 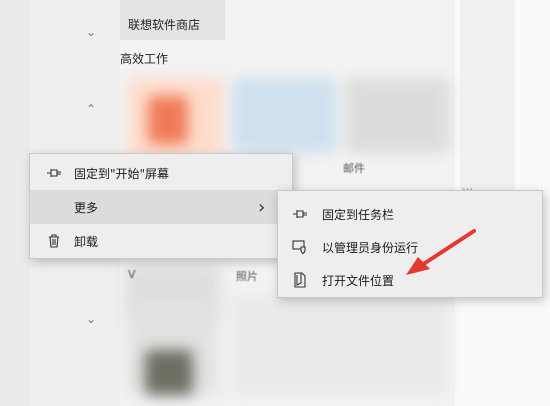 What do you see at coordinates (358, 280) in the screenshot?
I see `menu-item-label: 打开文件位置` at bounding box center [358, 280].